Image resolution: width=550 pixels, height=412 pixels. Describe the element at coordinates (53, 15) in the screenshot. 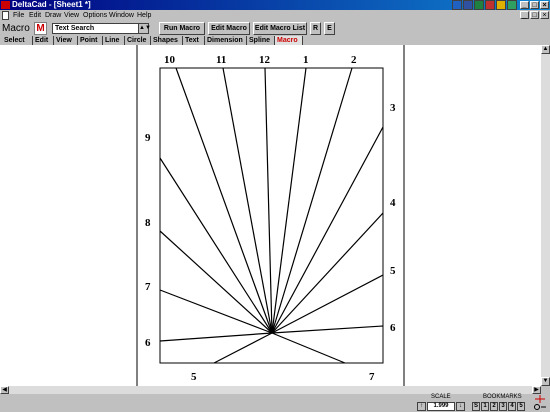

I see `menu-draw: Draw` at that location.